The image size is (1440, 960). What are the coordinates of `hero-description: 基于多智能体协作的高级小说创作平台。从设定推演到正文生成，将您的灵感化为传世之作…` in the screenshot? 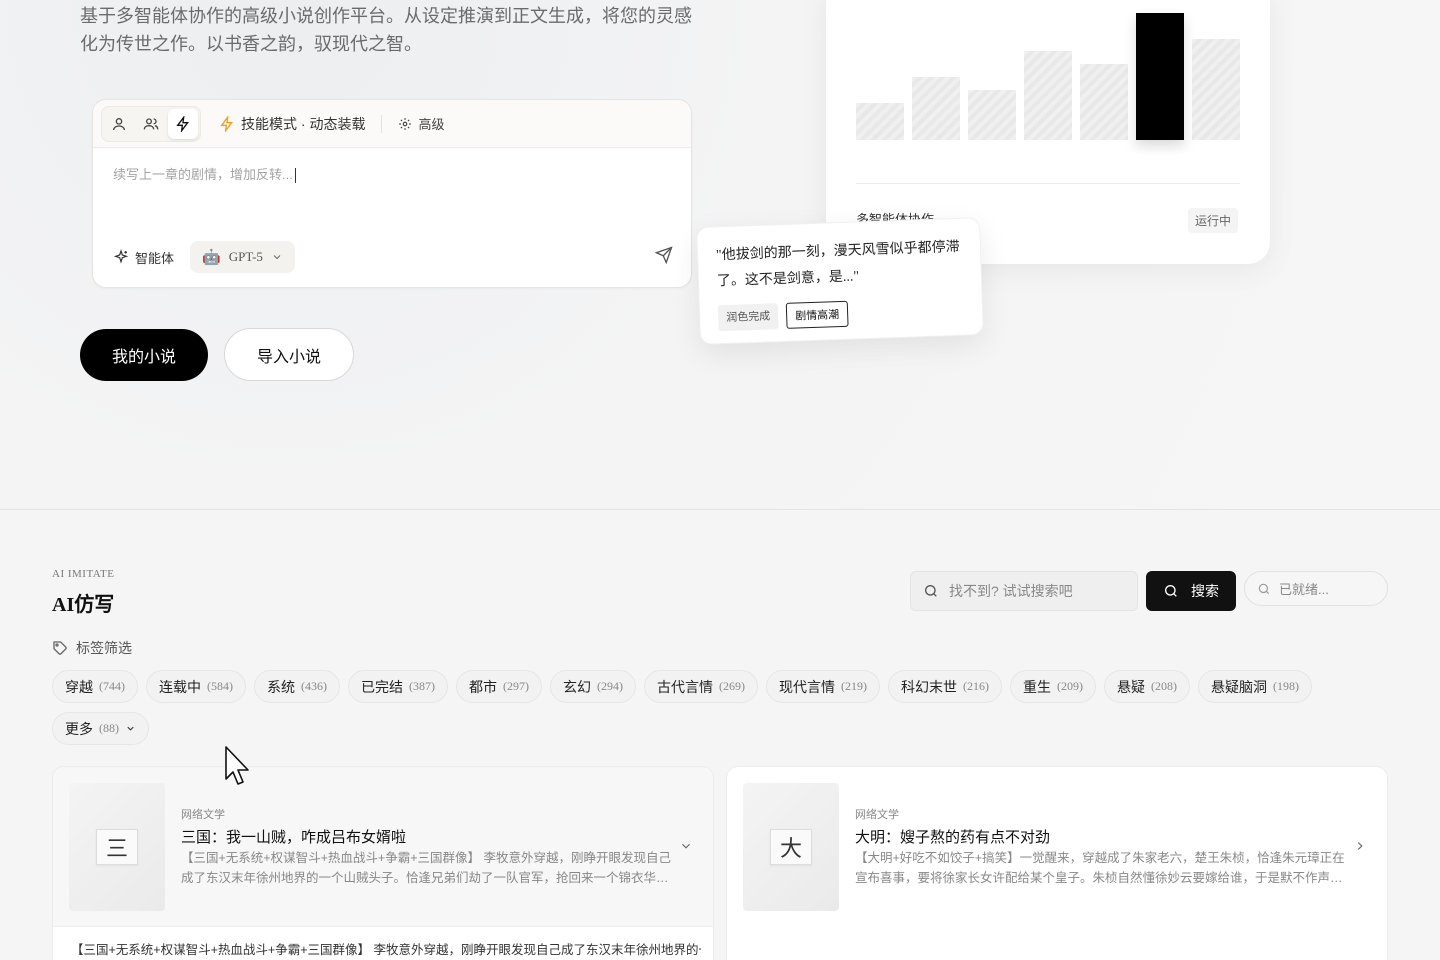 It's located at (386, 30).